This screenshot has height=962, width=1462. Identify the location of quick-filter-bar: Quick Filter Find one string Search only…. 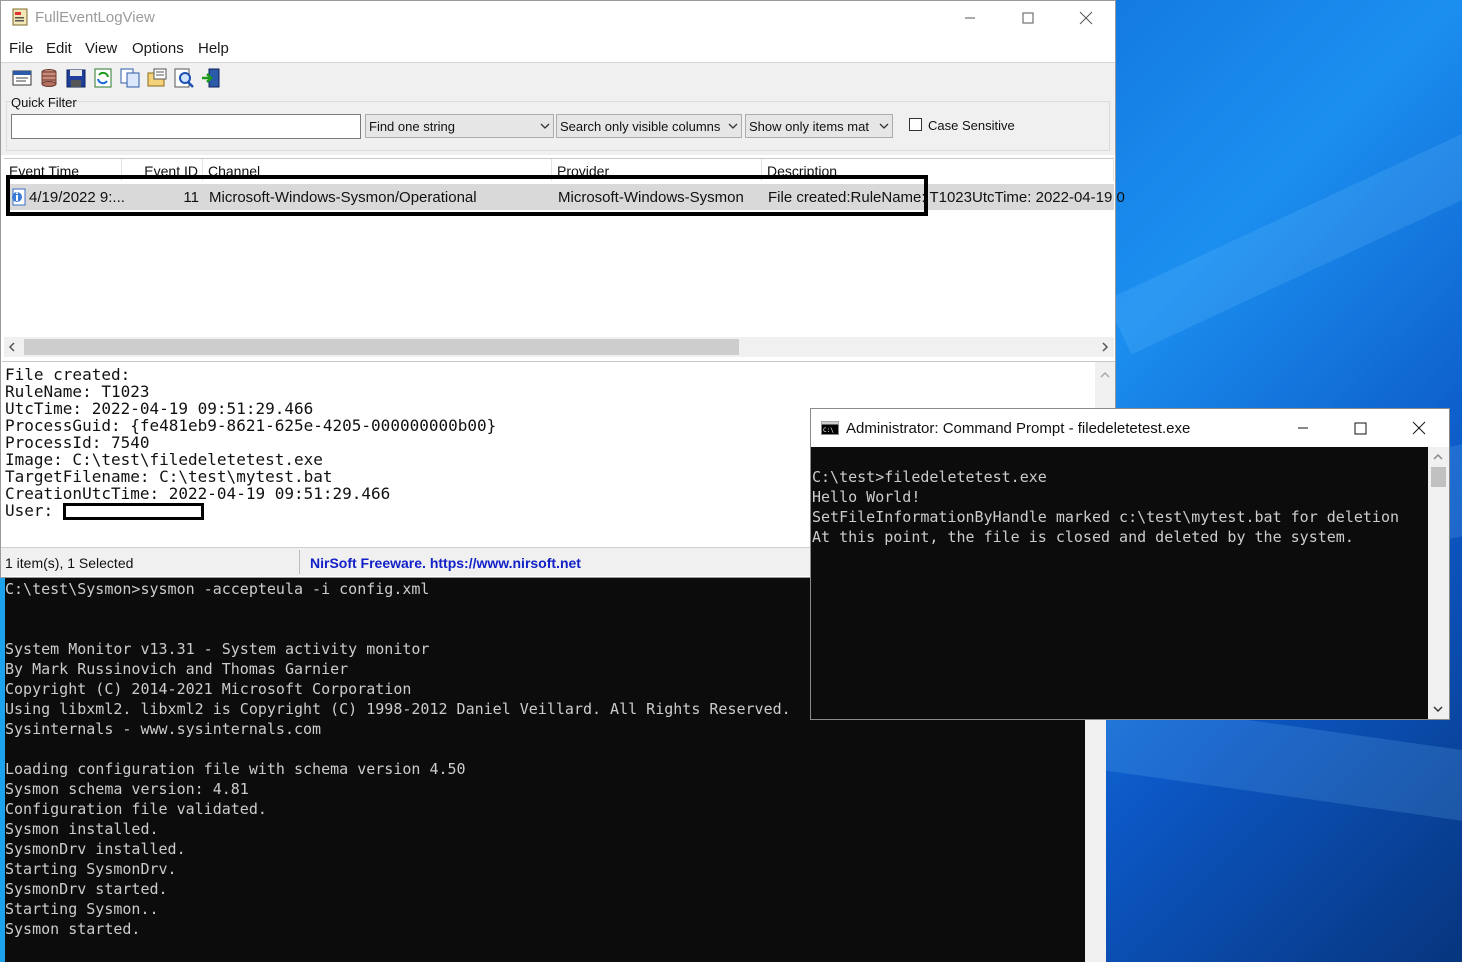
(558, 124).